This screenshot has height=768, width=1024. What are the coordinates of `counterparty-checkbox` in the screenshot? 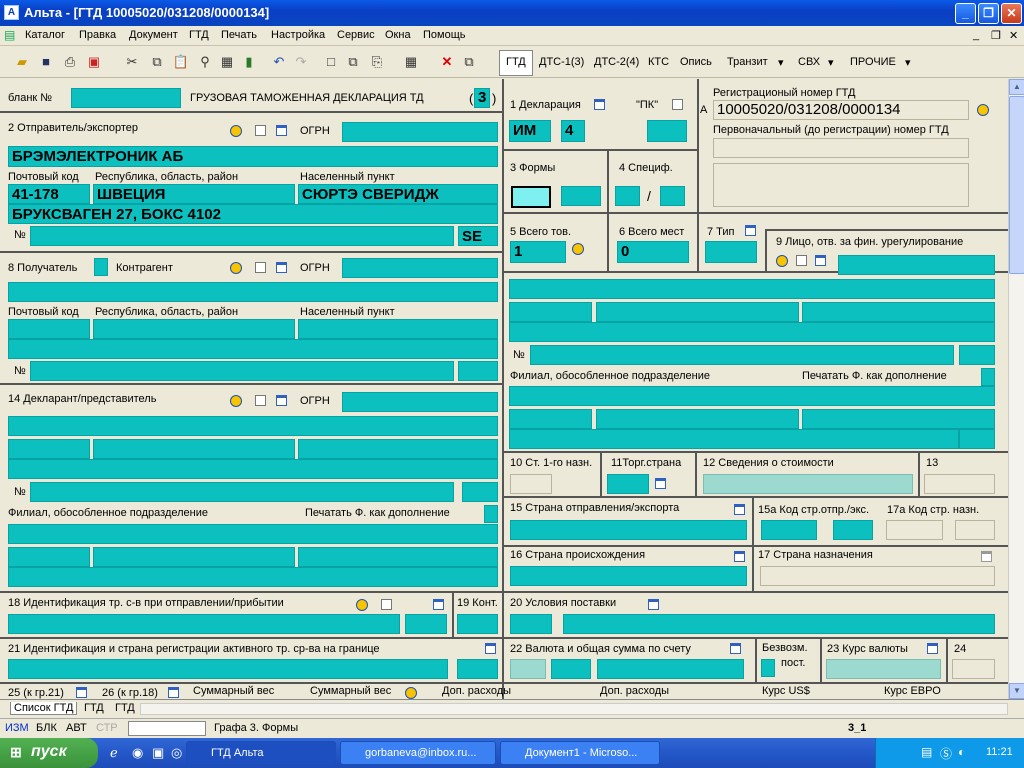 It's located at (101, 267).